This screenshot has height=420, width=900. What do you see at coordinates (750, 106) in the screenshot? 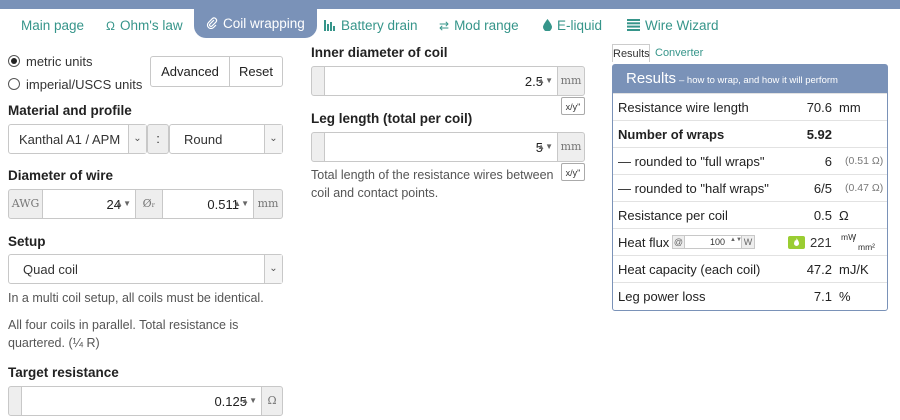
I see `result-row-wire-length: Resistance wire length 70.6 mm` at bounding box center [750, 106].